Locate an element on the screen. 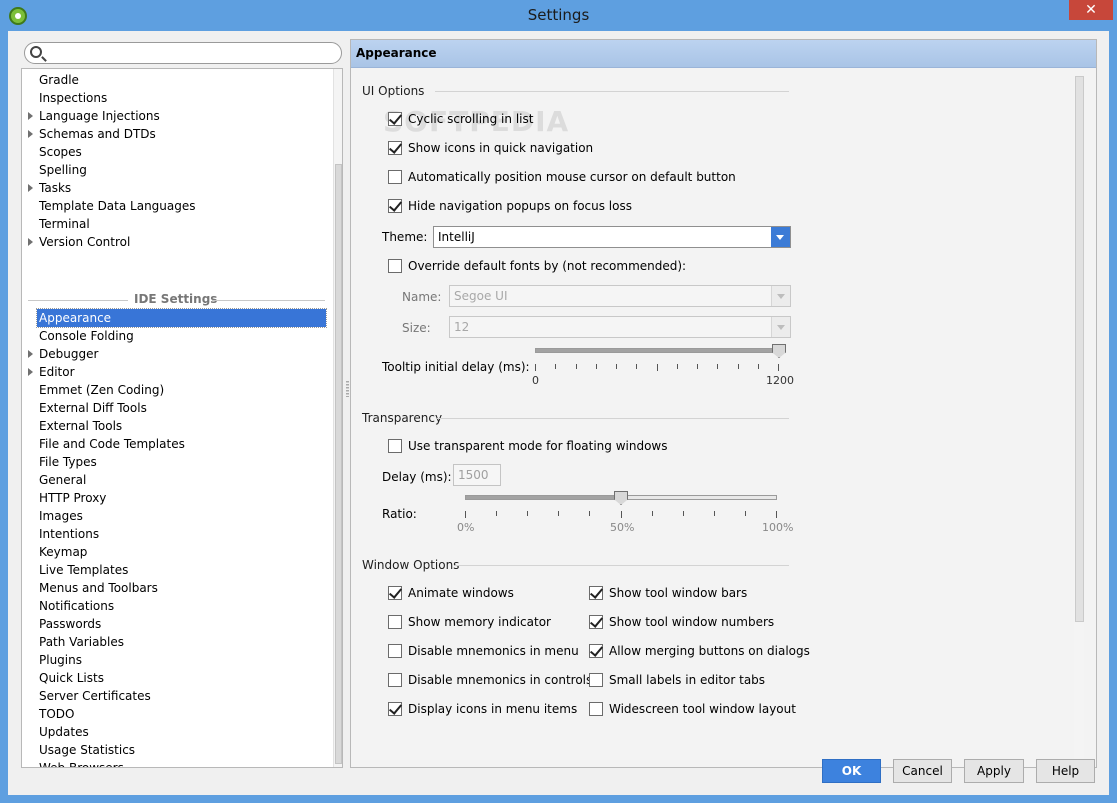  tree-item: Appearance is located at coordinates (174, 318).